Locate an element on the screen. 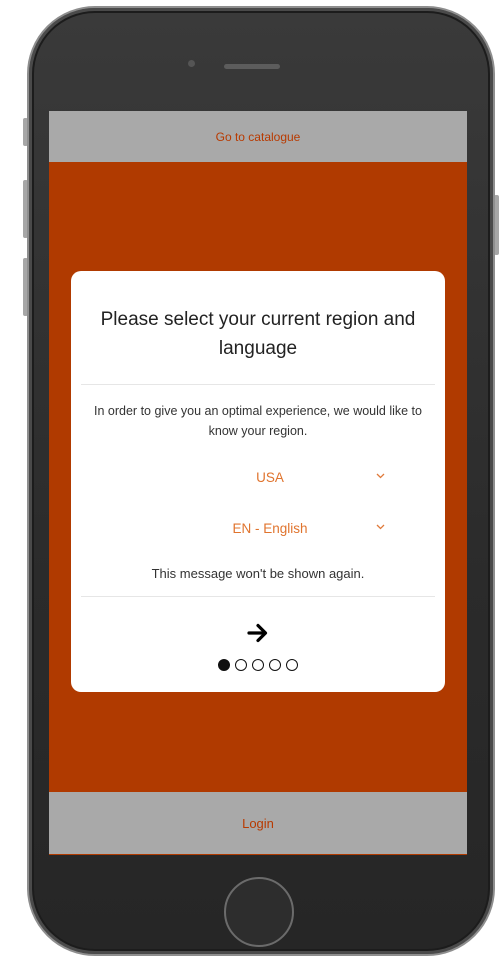  login-button: Login is located at coordinates (258, 823).